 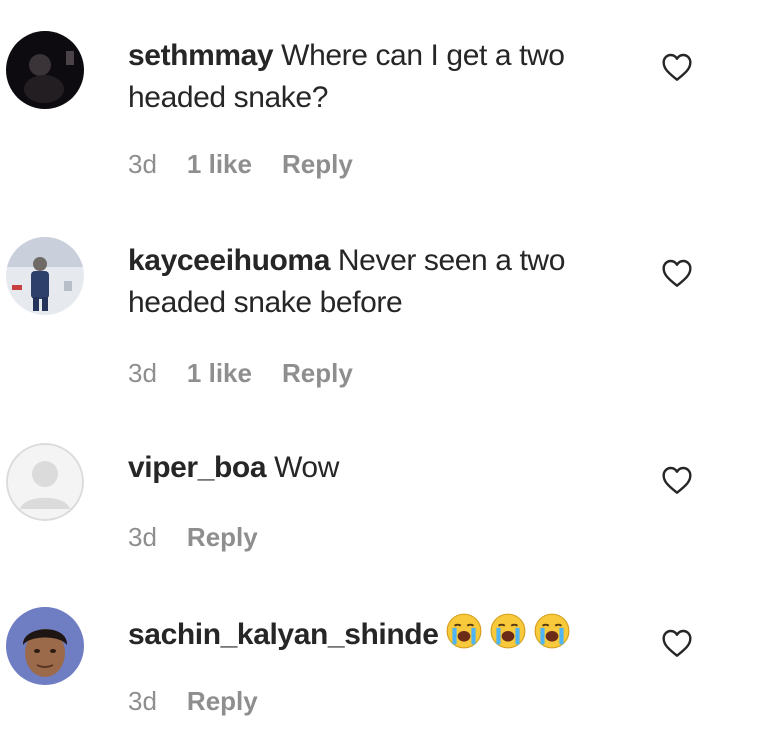 What do you see at coordinates (201, 55) in the screenshot?
I see `comment-username: sethmmay` at bounding box center [201, 55].